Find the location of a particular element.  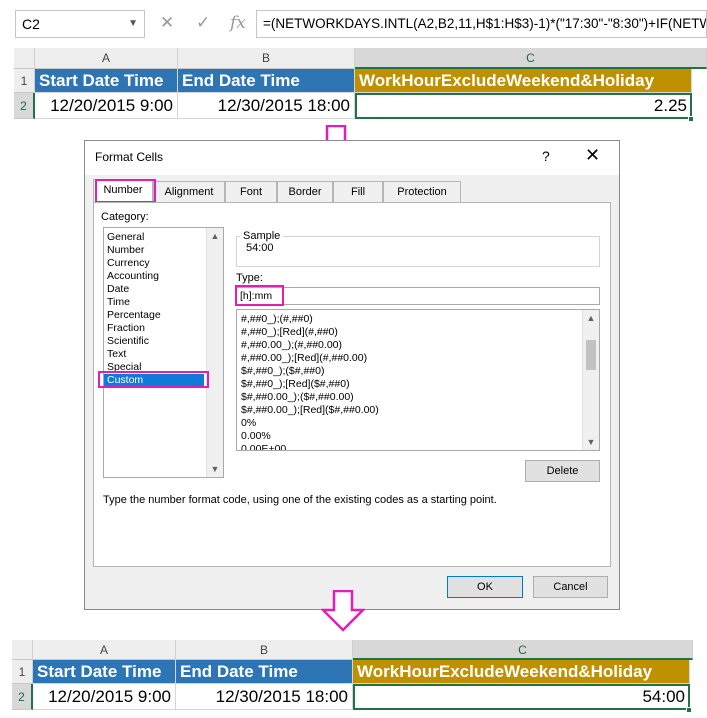

number-tab-highlight is located at coordinates (125, 191).